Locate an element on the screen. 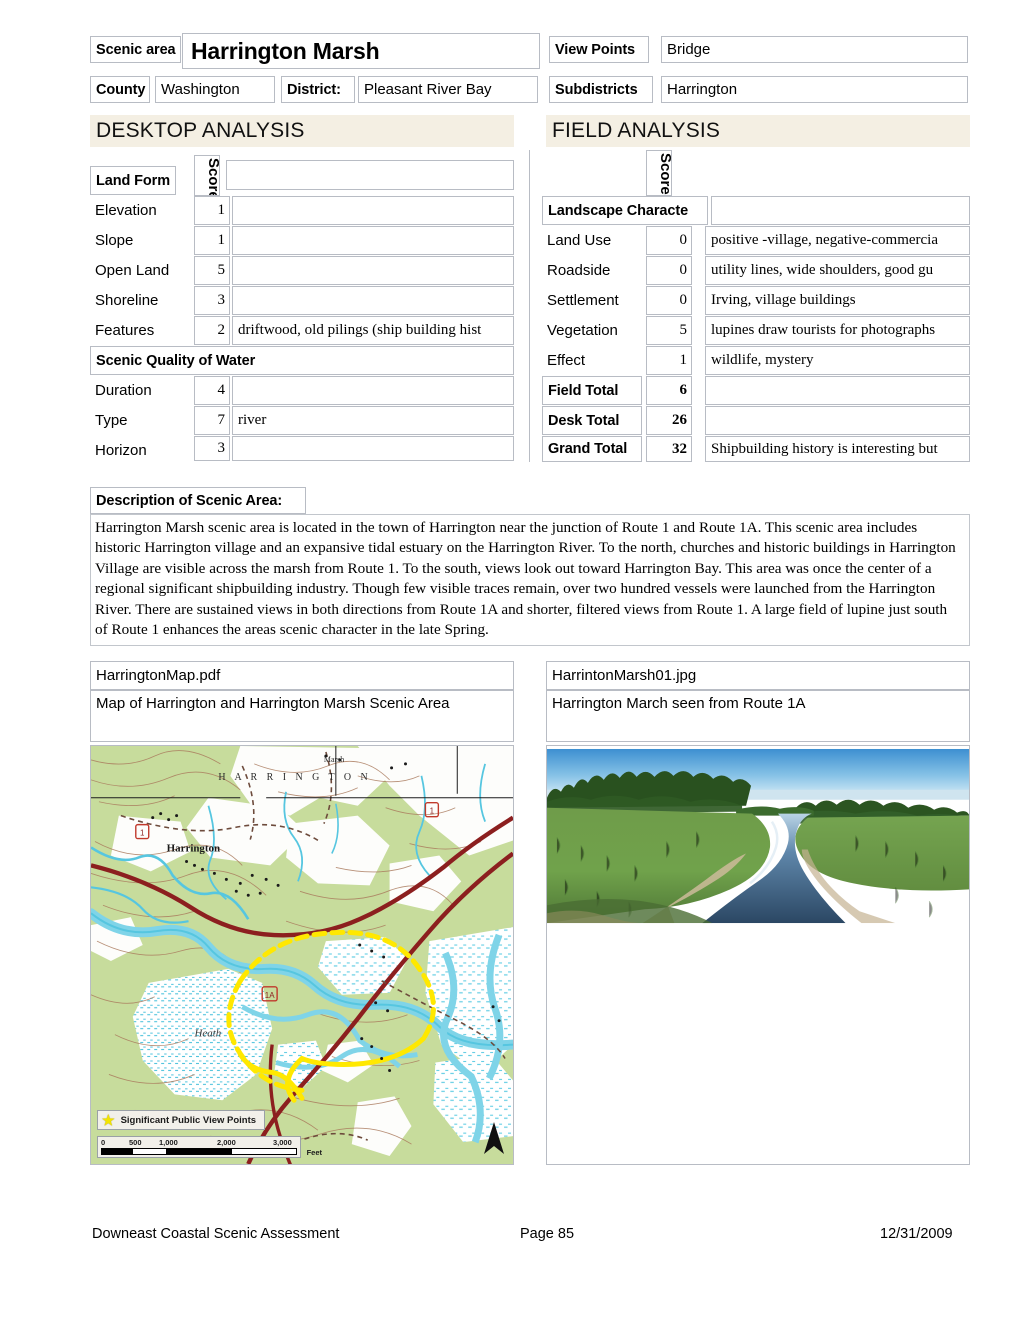 Image resolution: width=1020 pixels, height=1319 pixels. grand-total-score: 32 is located at coordinates (669, 449).